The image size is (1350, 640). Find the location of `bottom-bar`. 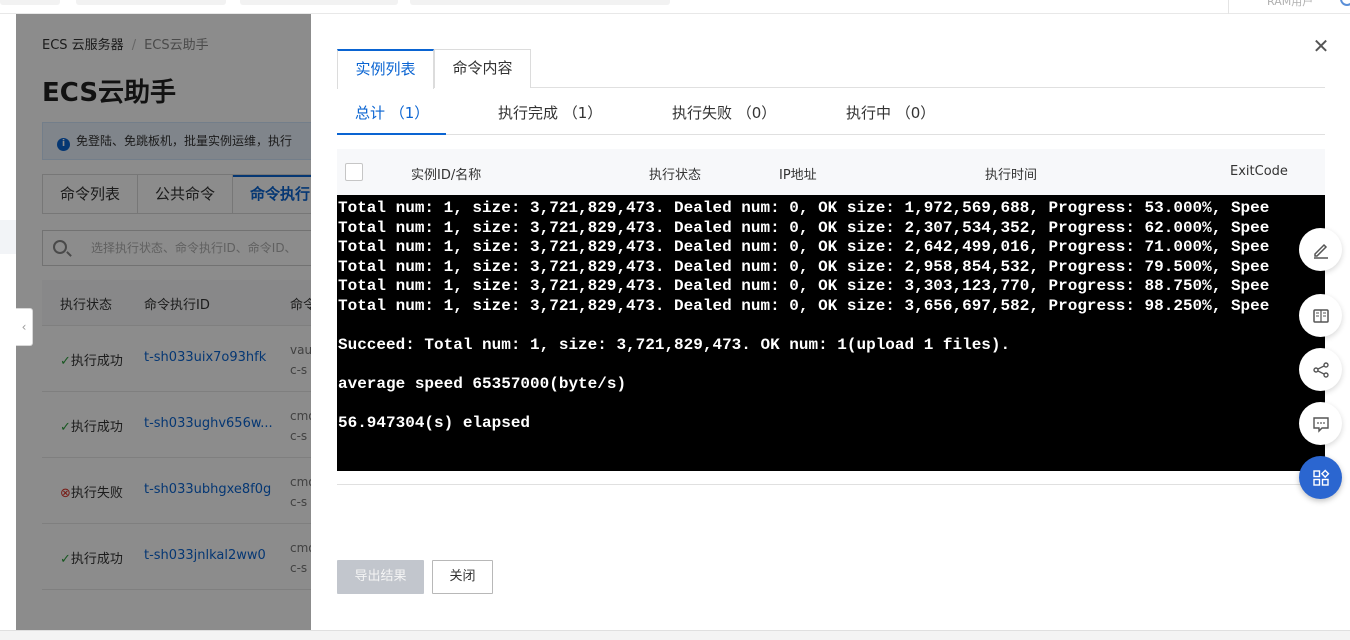

bottom-bar is located at coordinates (675, 635).